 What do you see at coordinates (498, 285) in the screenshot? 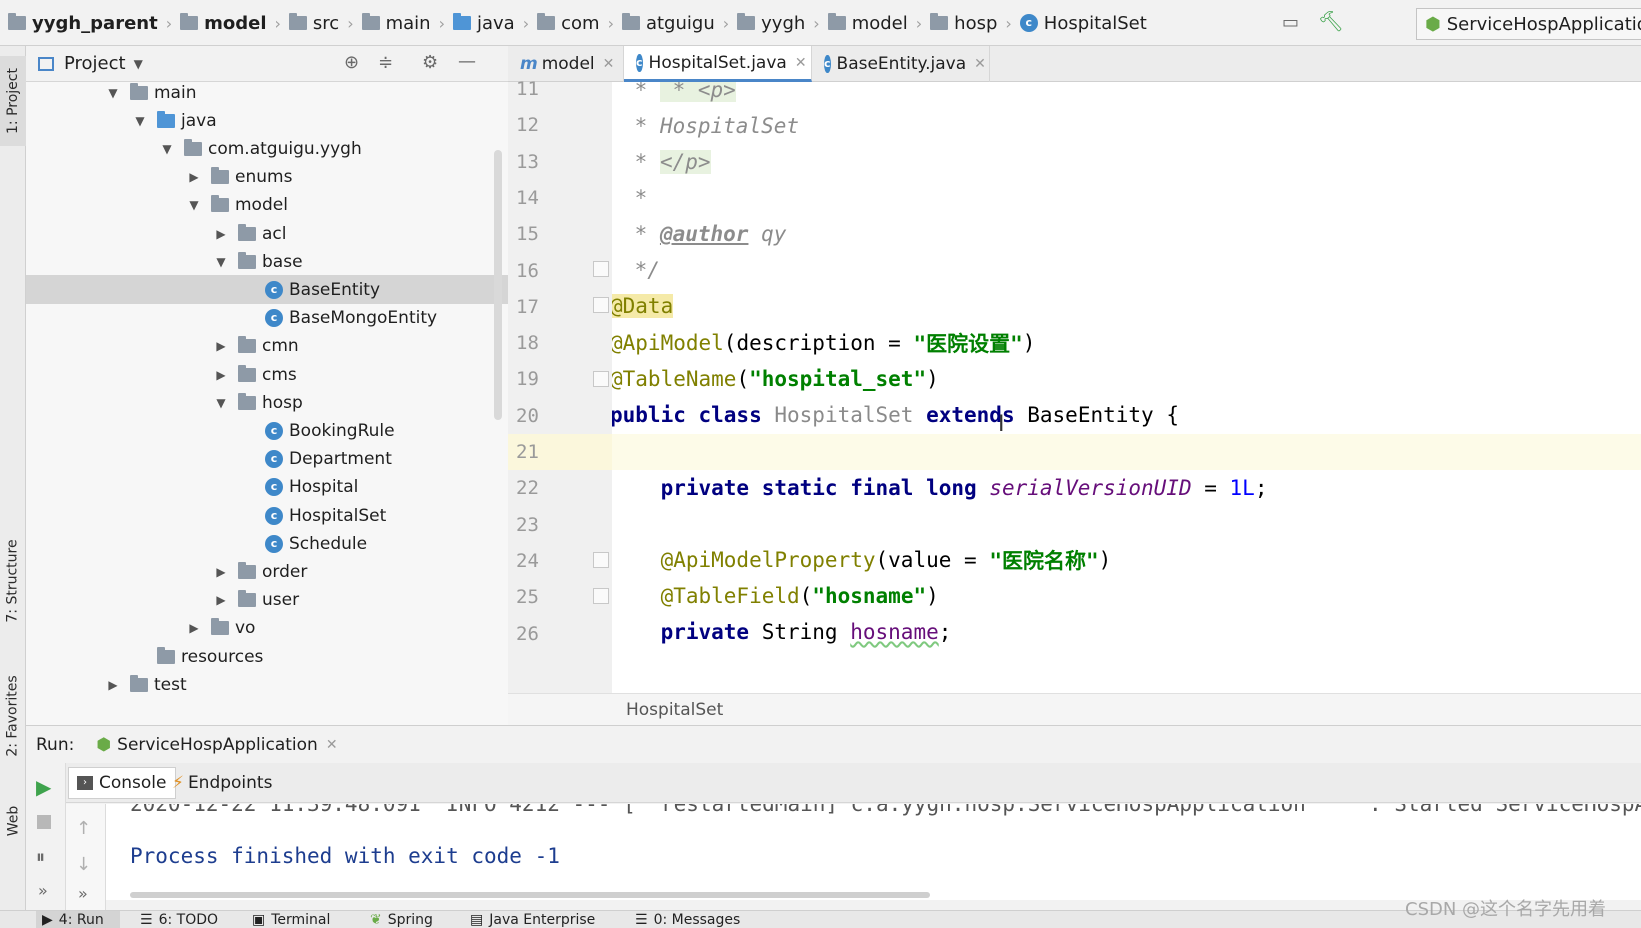
I see `project-scrollbar` at bounding box center [498, 285].